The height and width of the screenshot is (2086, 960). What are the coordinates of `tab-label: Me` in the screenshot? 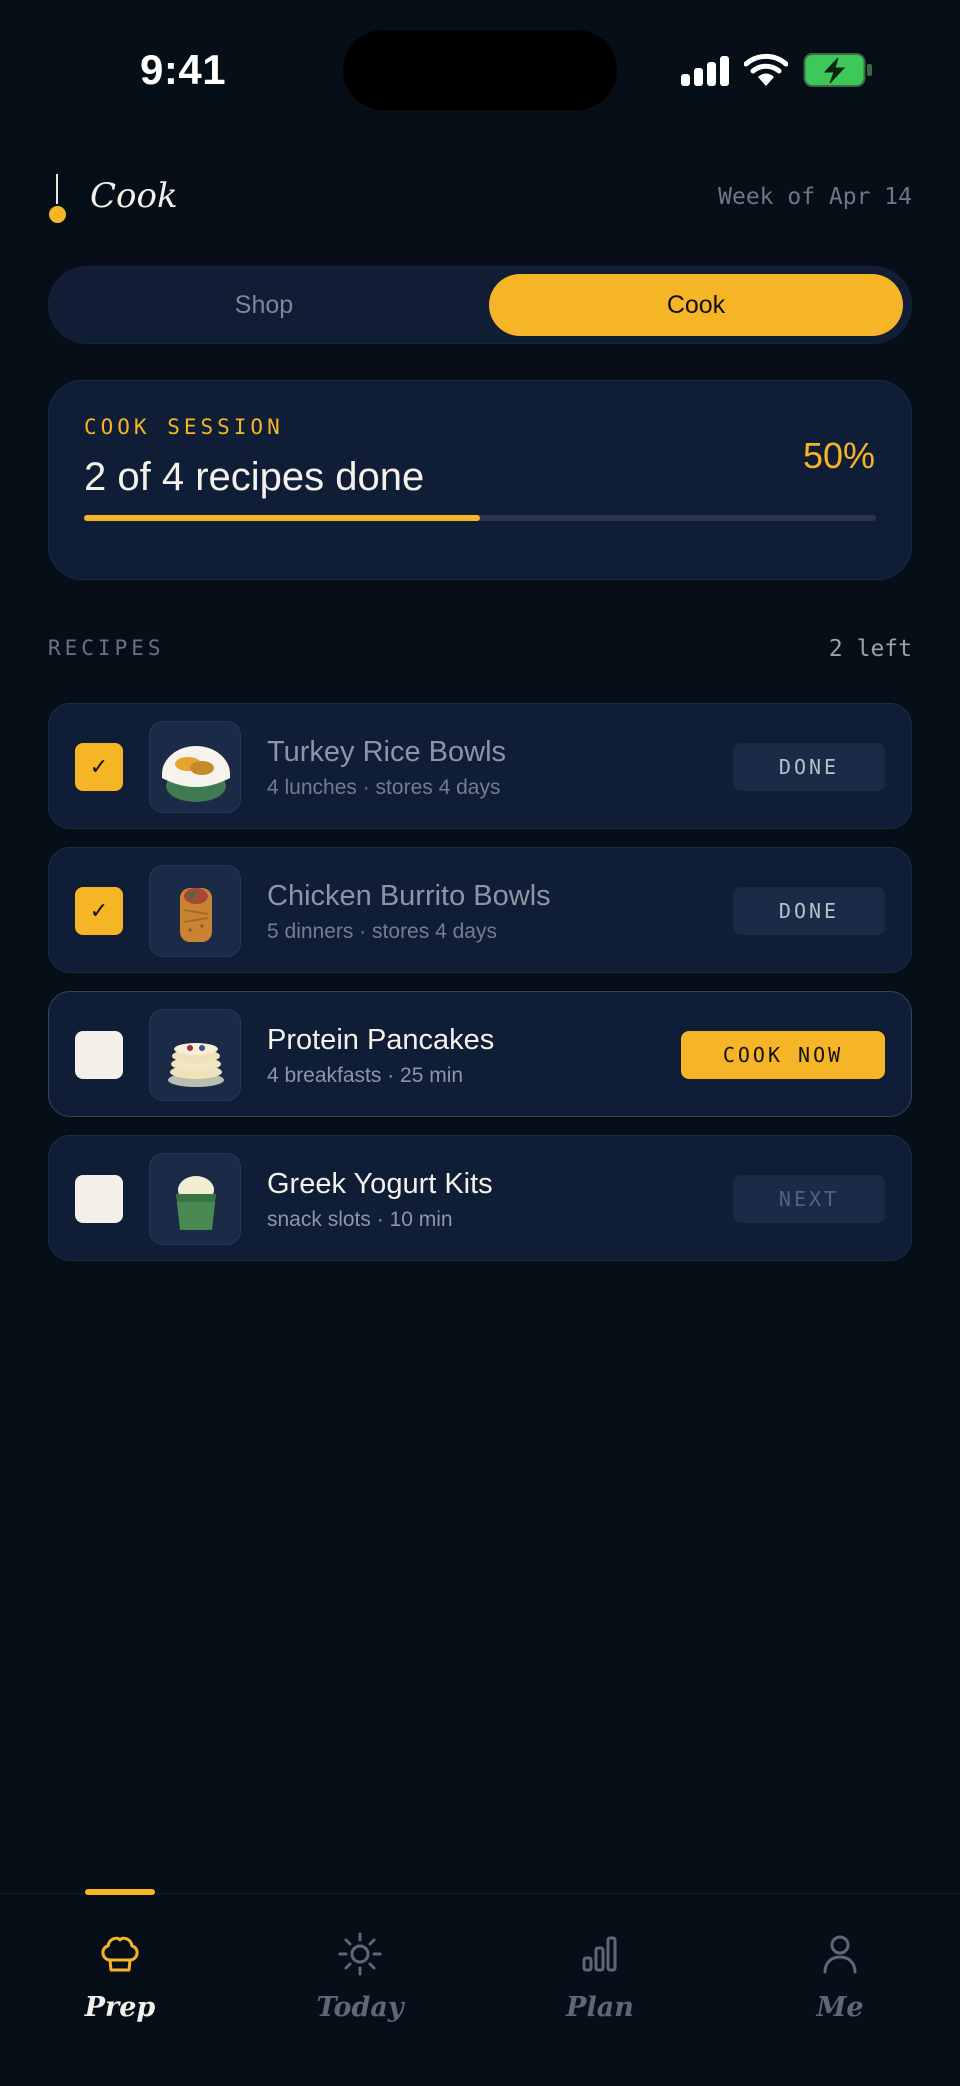 It's located at (840, 2007).